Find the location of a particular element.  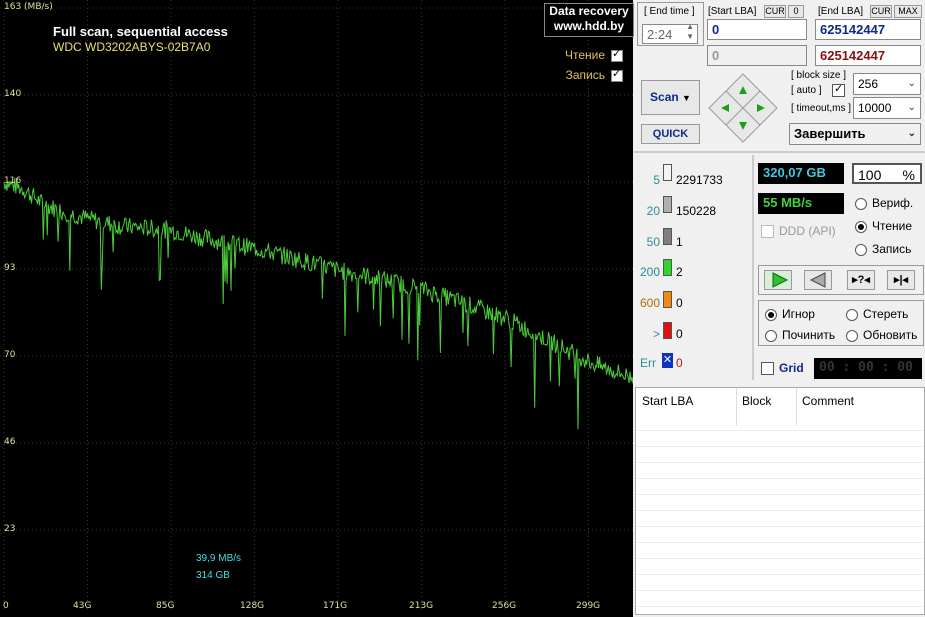

column-divider is located at coordinates (796, 407).